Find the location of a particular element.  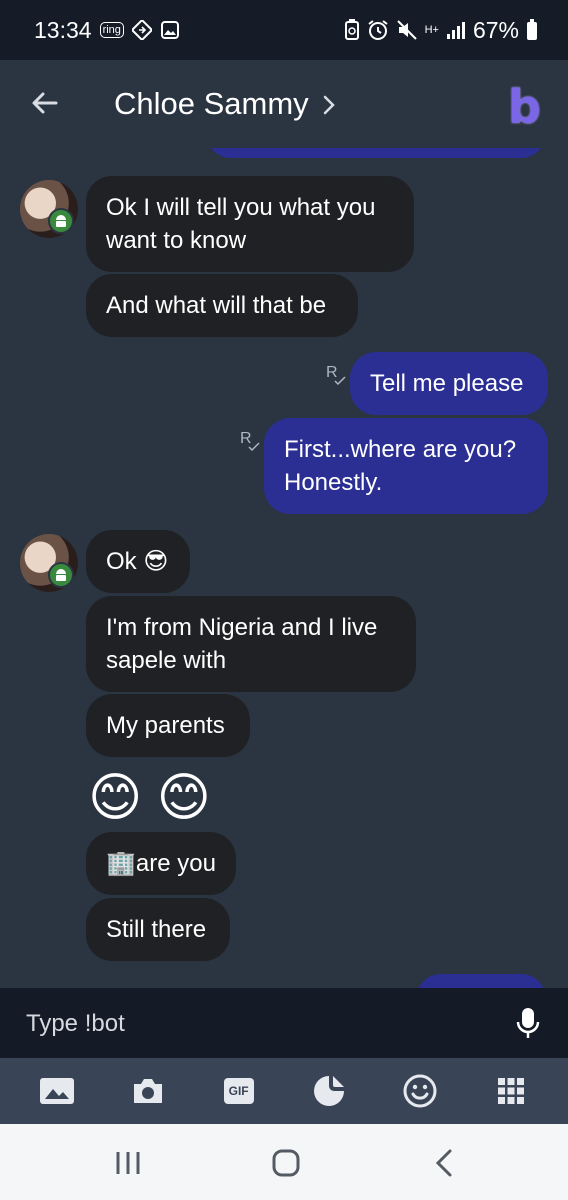

gallery-button is located at coordinates (57, 1091).